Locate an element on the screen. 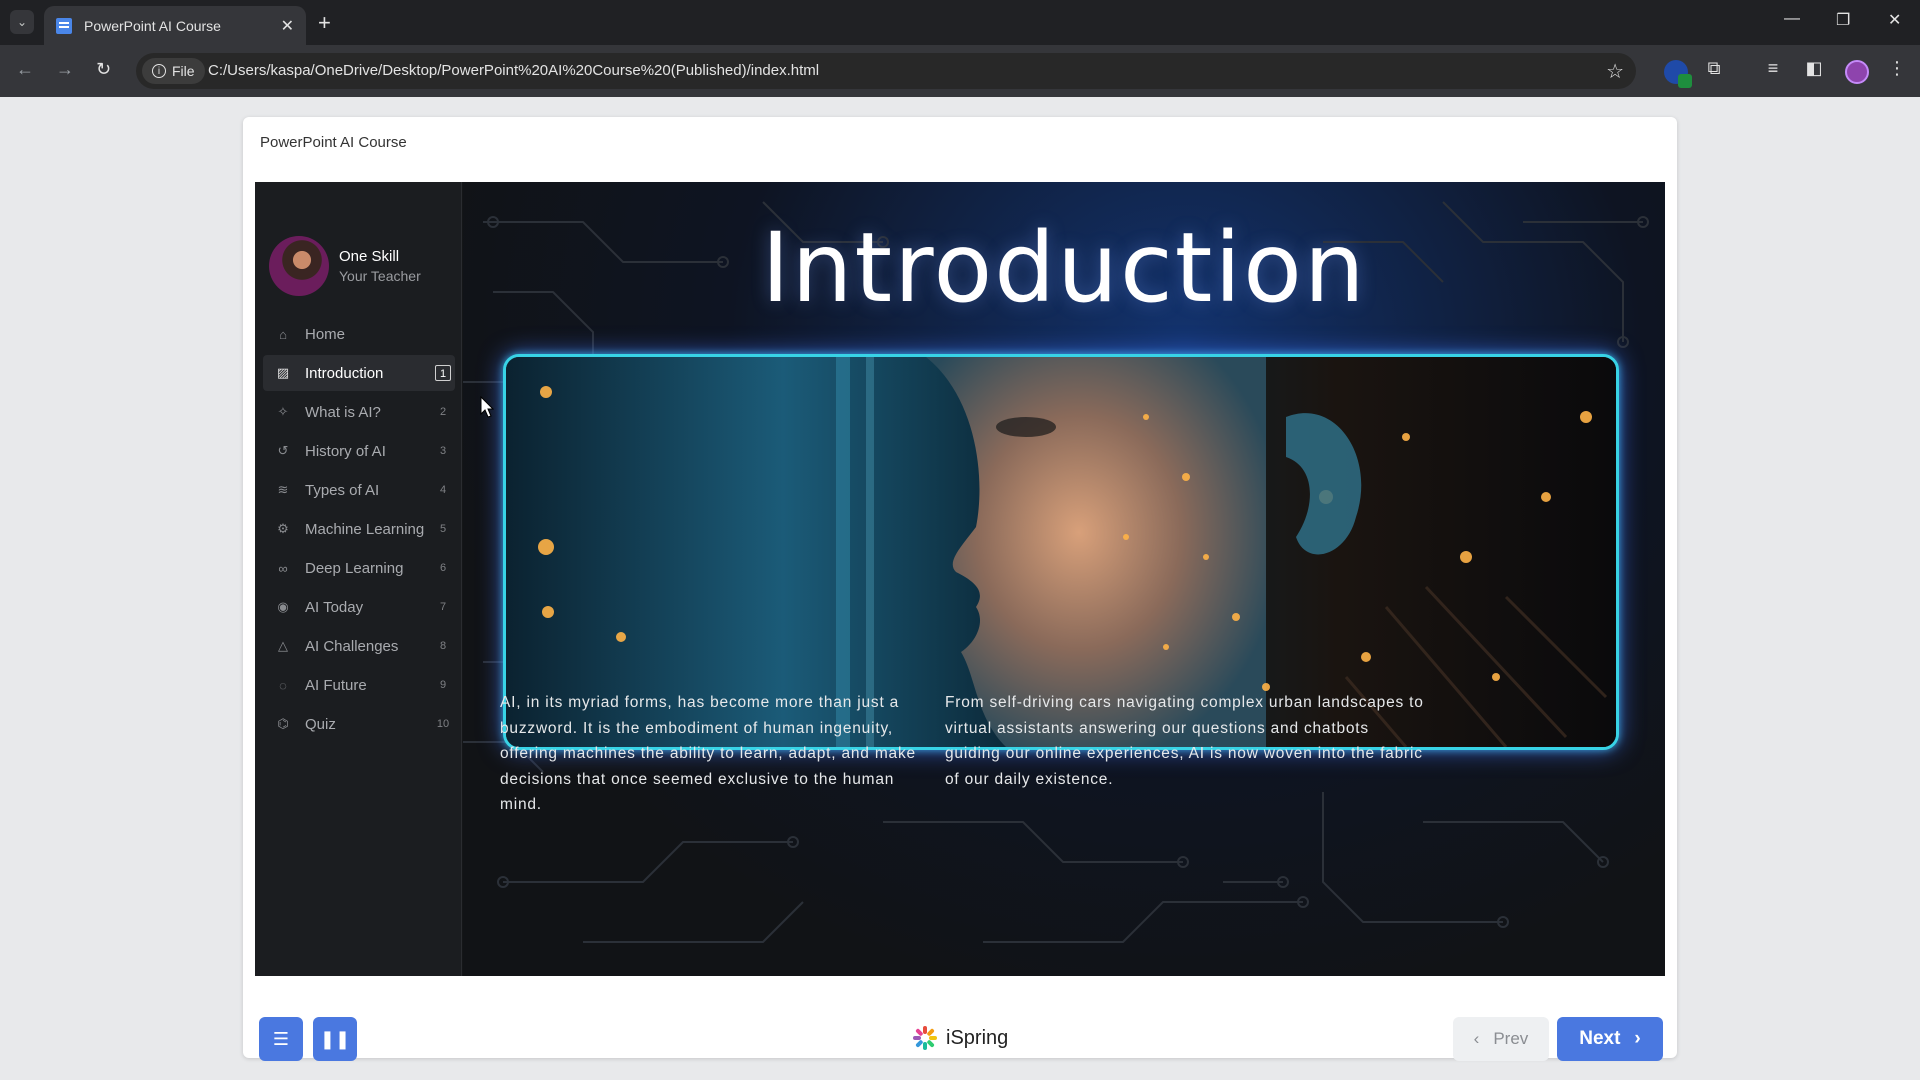 The height and width of the screenshot is (1080, 1920). sidebar-item-number: 6 is located at coordinates (443, 568).